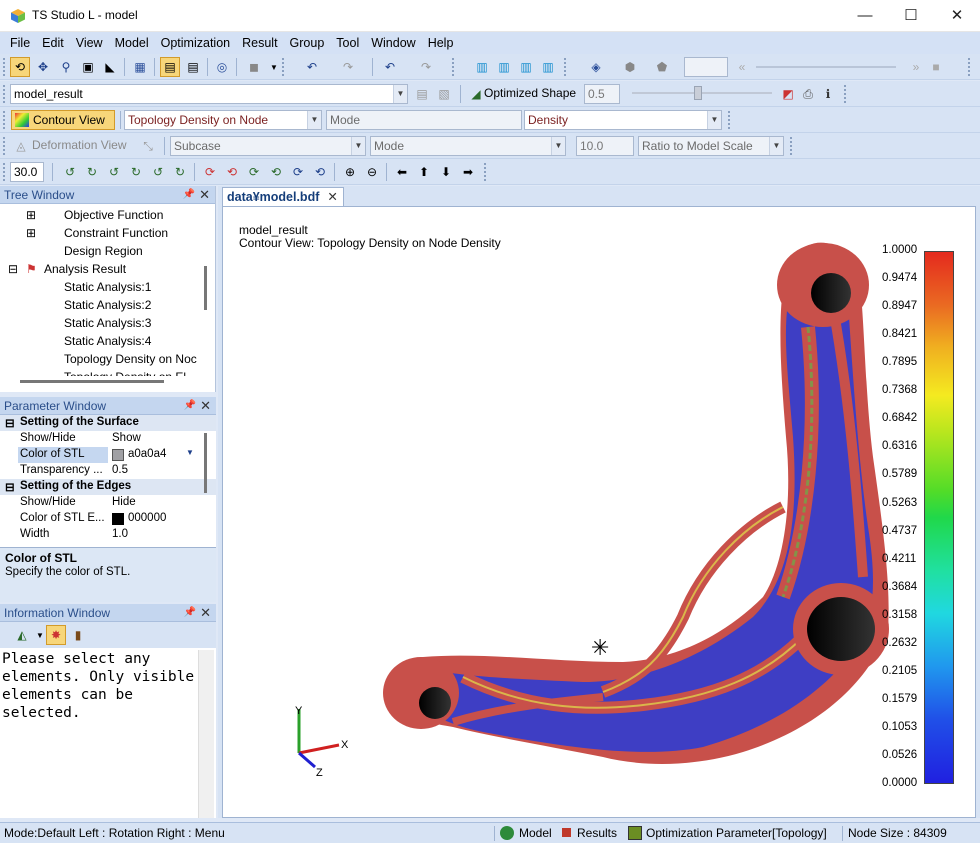 Image resolution: width=980 pixels, height=843 pixels. I want to click on menu-result: Result, so click(259, 43).